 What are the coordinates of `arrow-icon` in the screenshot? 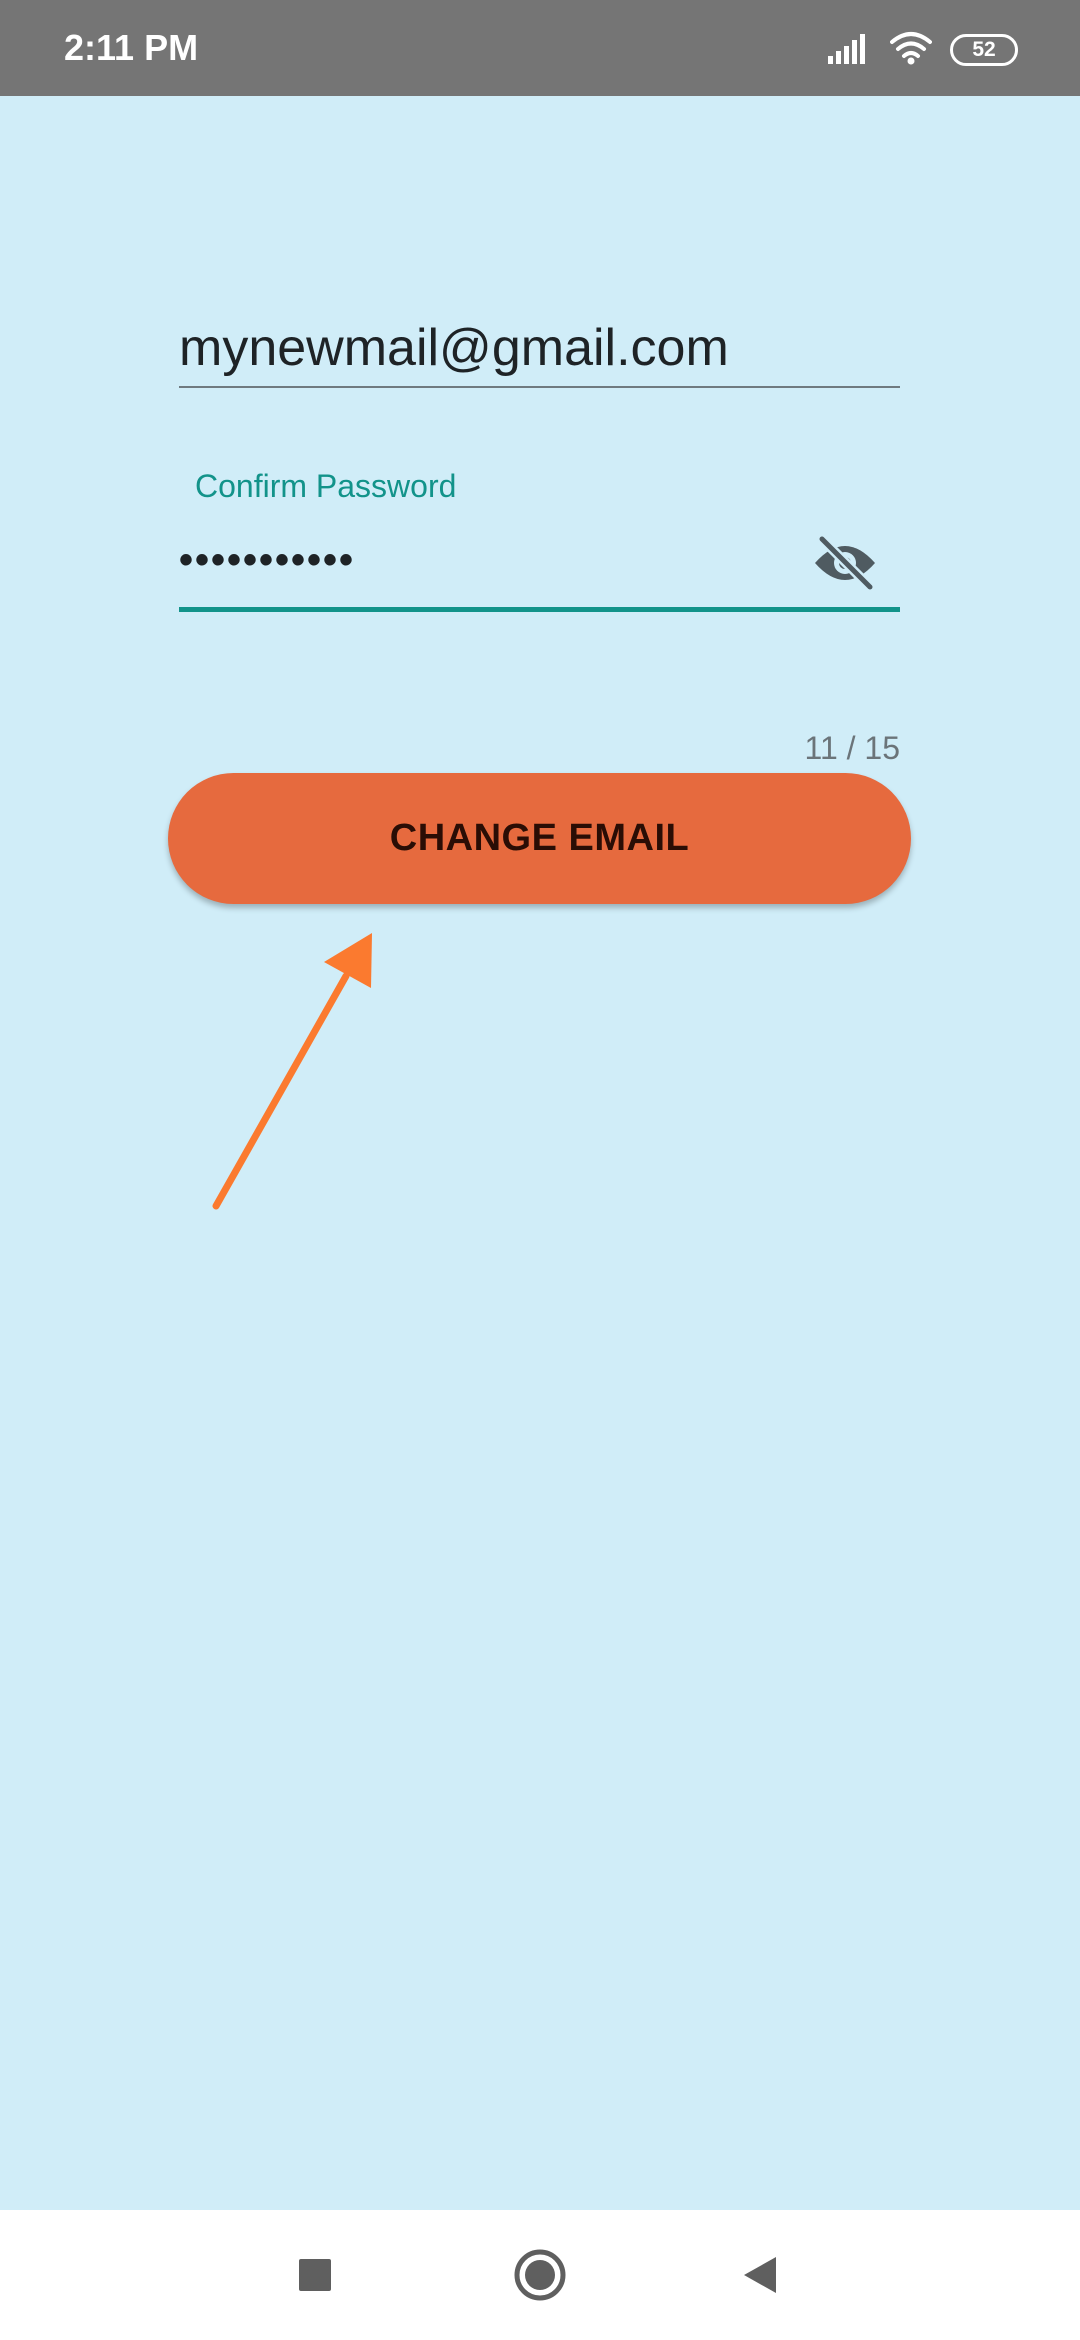 It's located at (292, 1071).